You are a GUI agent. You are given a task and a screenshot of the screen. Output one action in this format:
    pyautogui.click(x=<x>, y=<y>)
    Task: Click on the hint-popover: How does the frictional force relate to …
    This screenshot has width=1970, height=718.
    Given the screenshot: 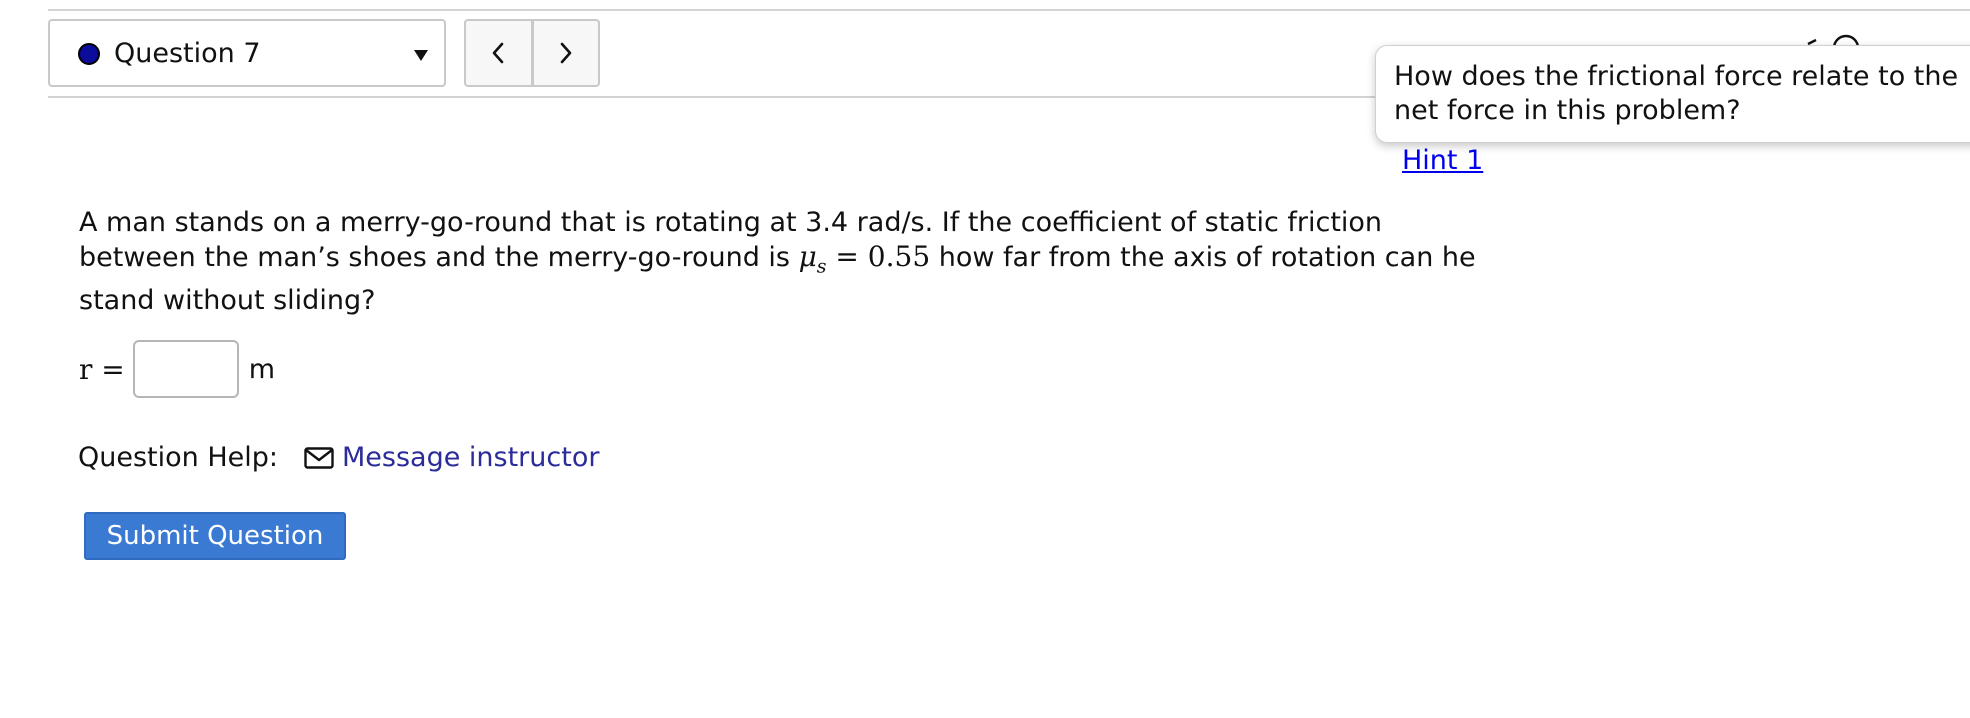 What is the action you would take?
    pyautogui.click(x=1672, y=94)
    